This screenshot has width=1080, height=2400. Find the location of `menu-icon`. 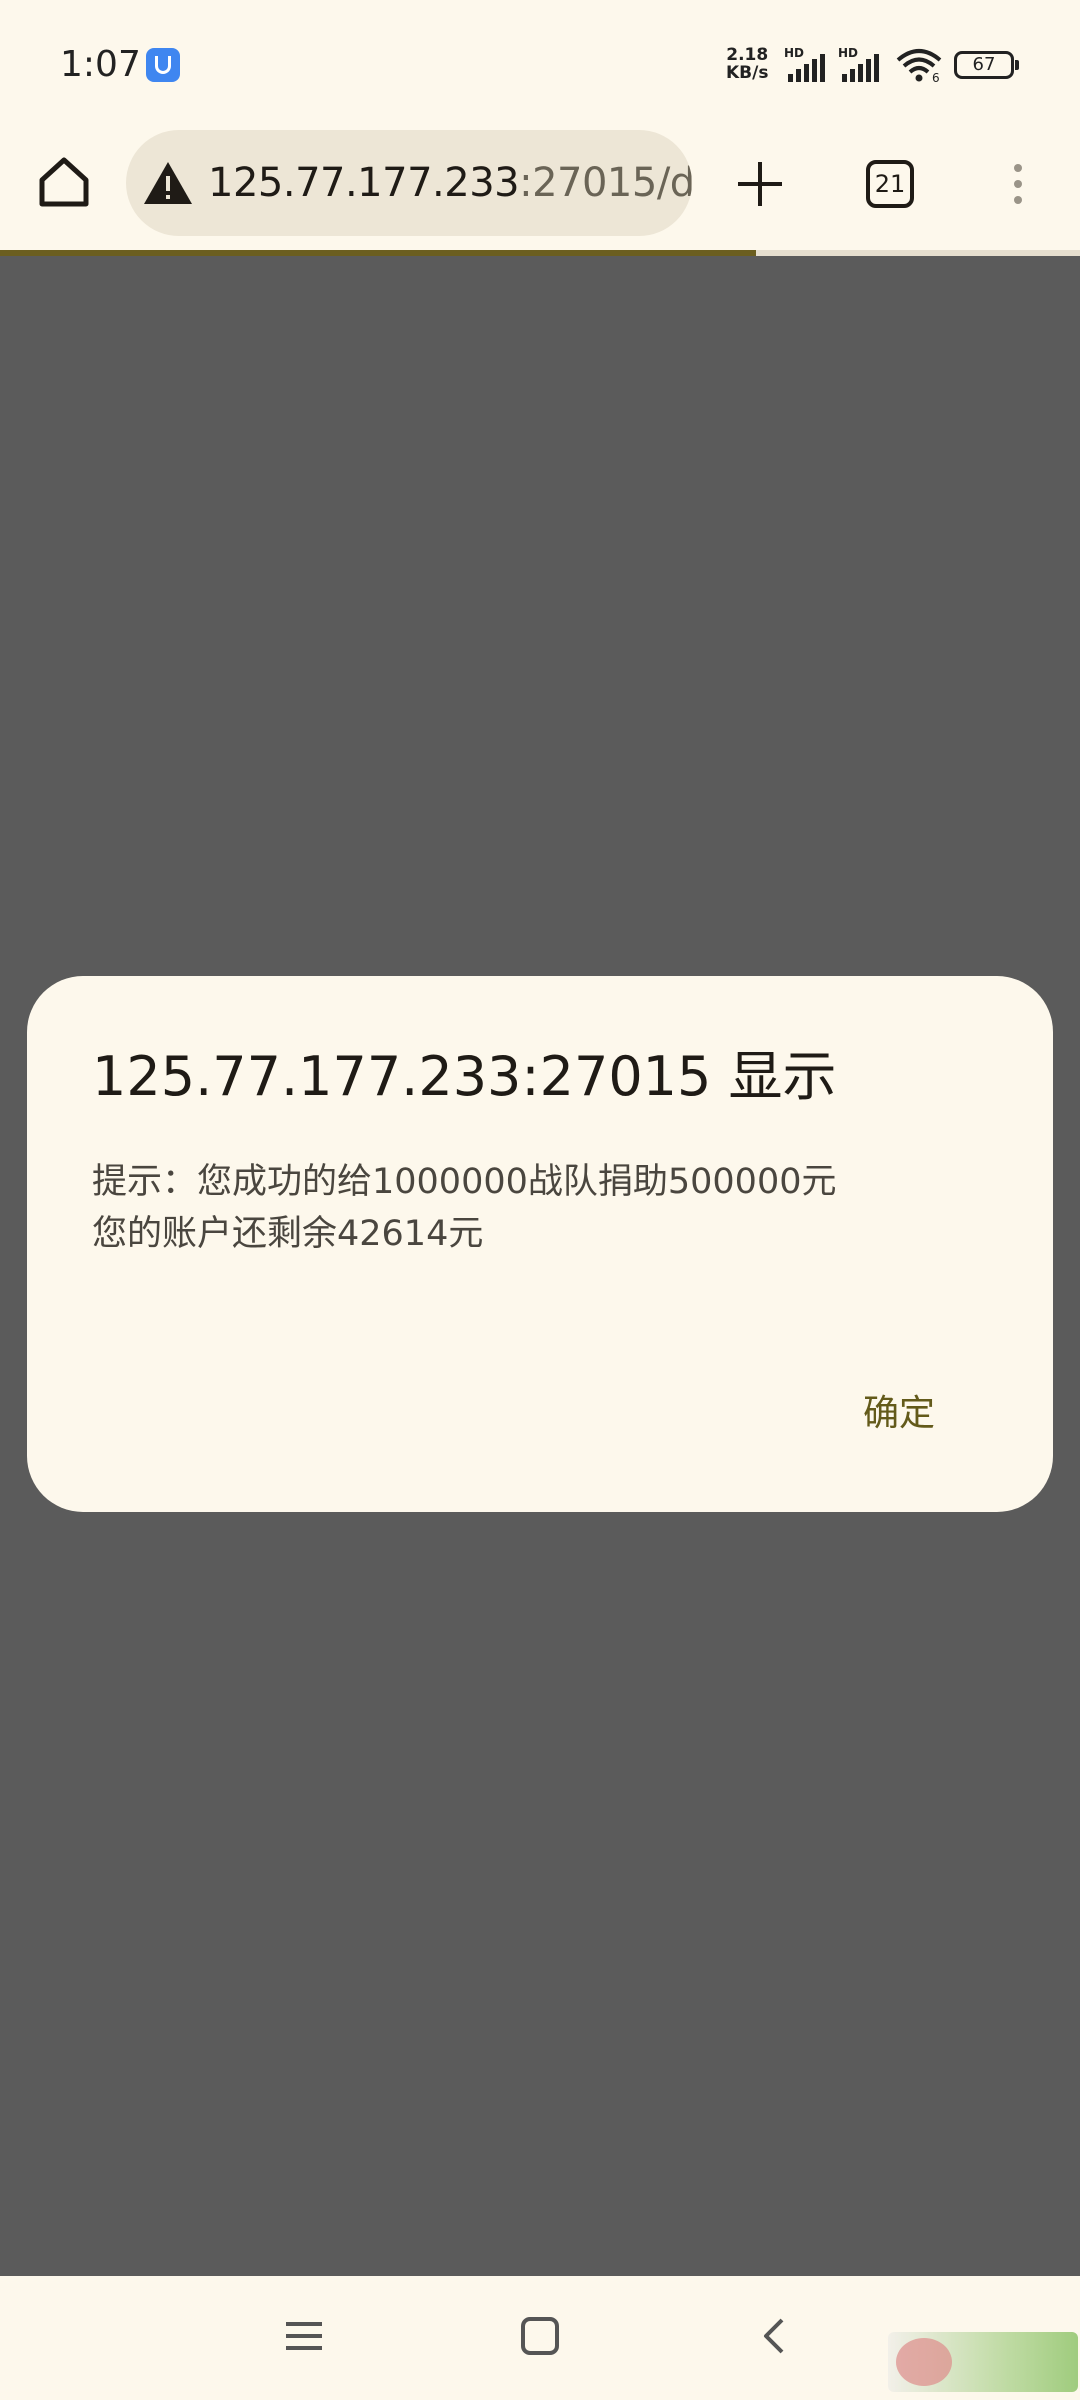

menu-icon is located at coordinates (304, 2336).